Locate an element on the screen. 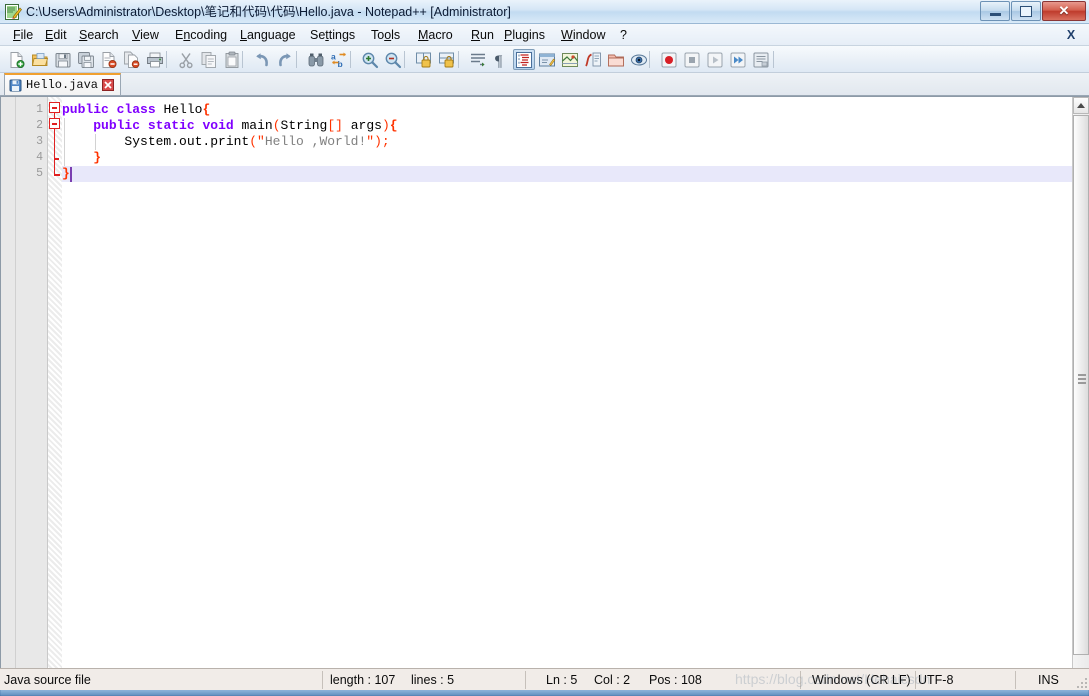  scroll-up-button is located at coordinates (1081, 105).